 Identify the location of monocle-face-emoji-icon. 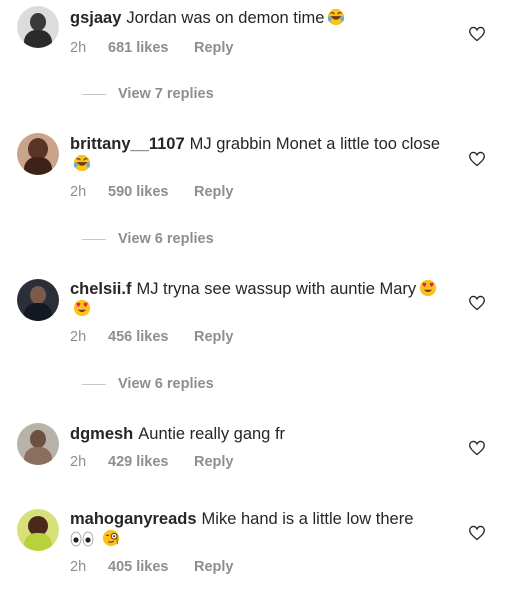
(110, 538).